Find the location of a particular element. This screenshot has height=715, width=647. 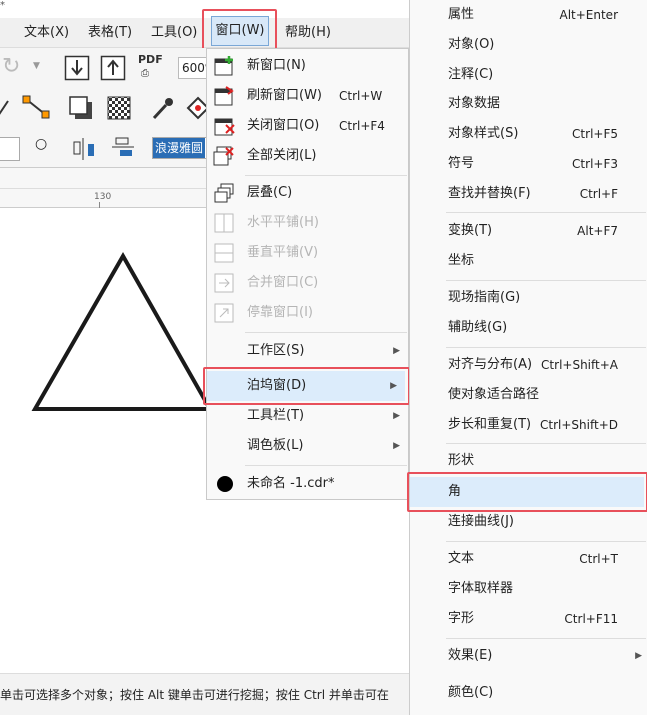

docker-item-object-styles: 对象样式(S) Ctrl+F5 is located at coordinates (528, 134).